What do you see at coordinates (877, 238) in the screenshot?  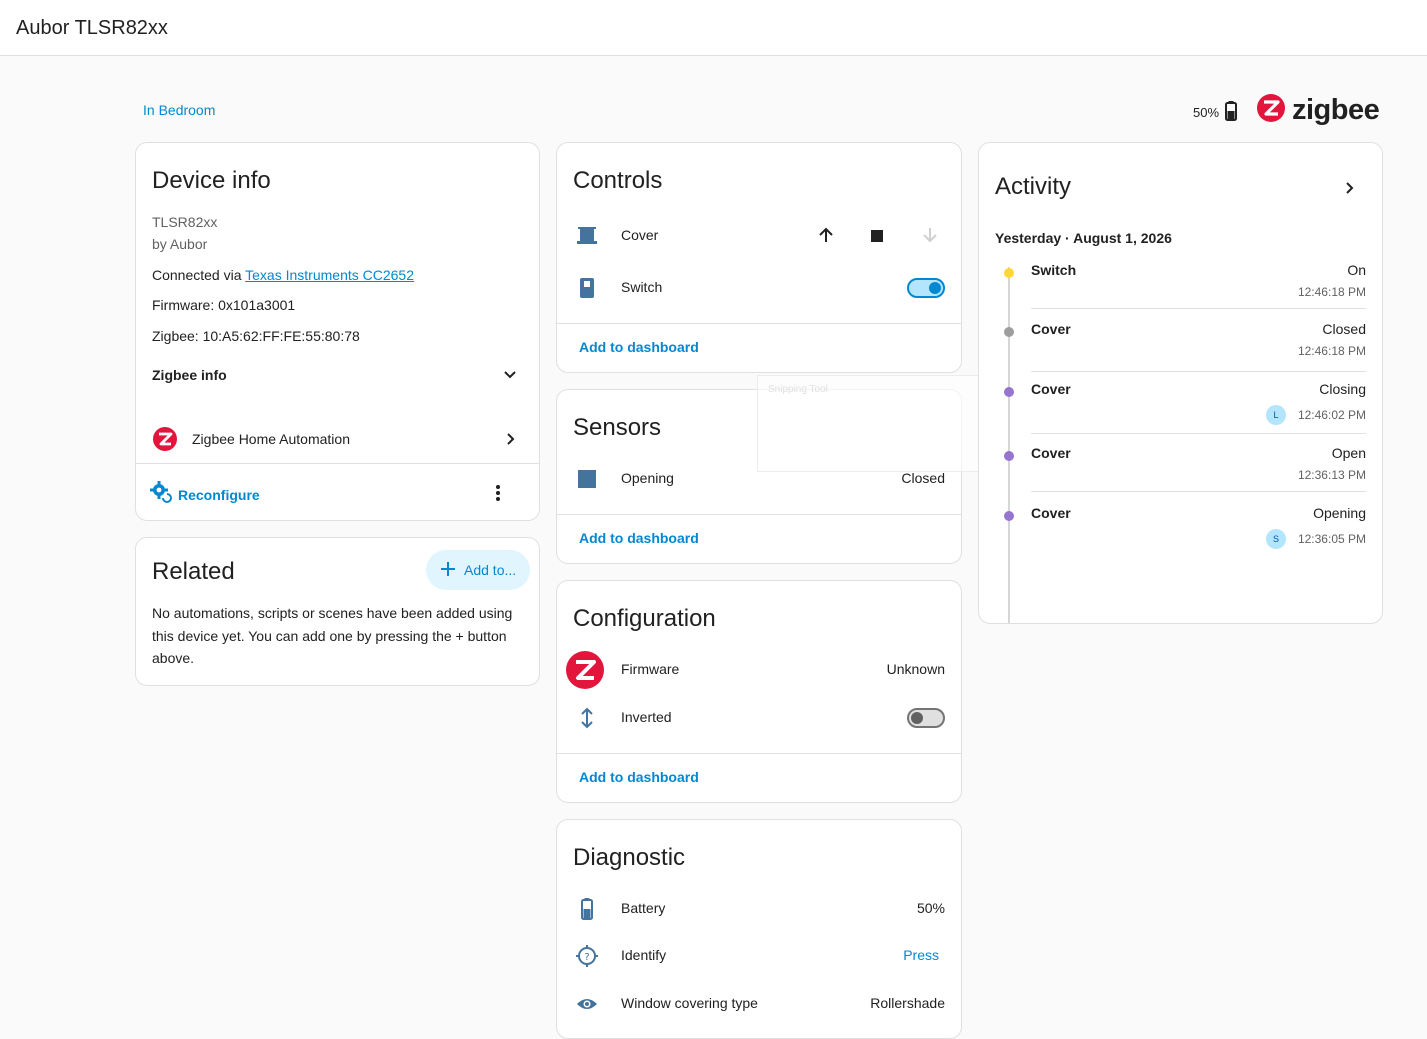 I see `stop-icon` at bounding box center [877, 238].